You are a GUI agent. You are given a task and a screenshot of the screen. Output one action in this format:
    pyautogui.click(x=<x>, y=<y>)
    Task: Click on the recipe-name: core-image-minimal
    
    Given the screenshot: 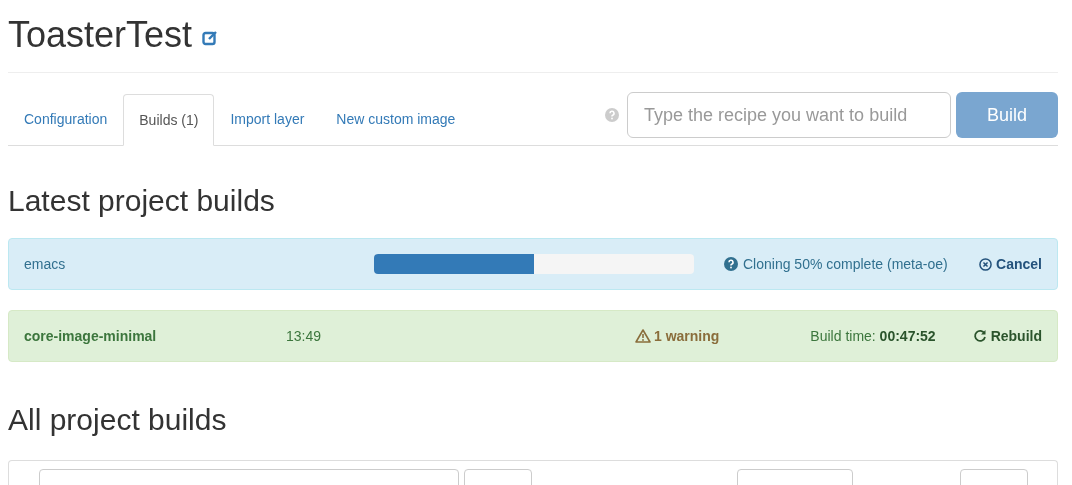 What is the action you would take?
    pyautogui.click(x=91, y=336)
    